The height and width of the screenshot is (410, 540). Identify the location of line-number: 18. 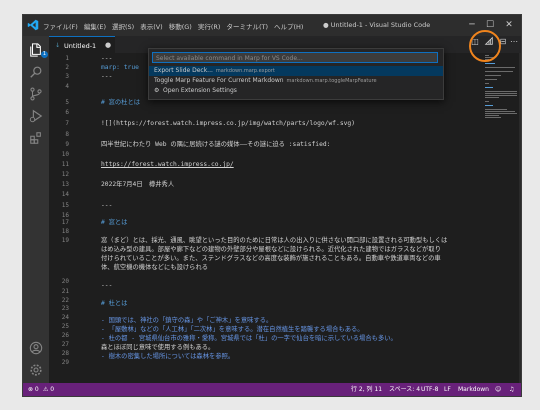
(65, 231).